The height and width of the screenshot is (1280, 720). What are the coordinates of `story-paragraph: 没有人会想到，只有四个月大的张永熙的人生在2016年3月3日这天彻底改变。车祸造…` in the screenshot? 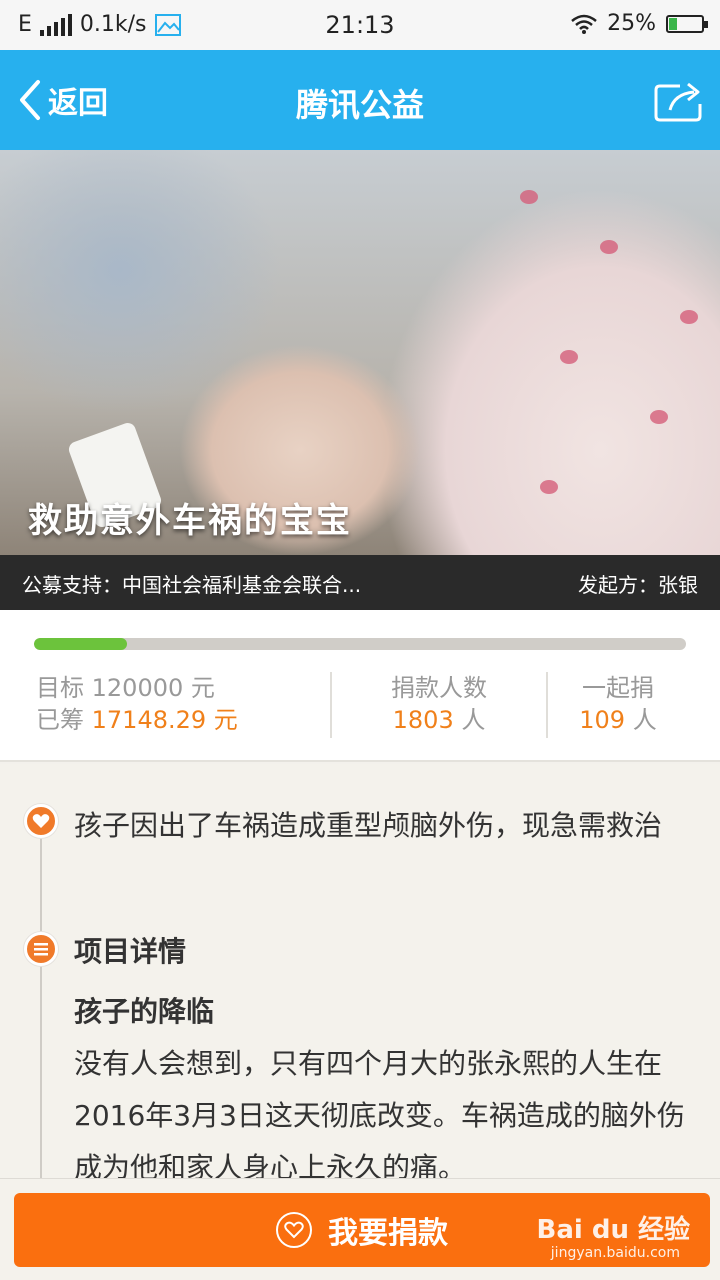 It's located at (379, 1115).